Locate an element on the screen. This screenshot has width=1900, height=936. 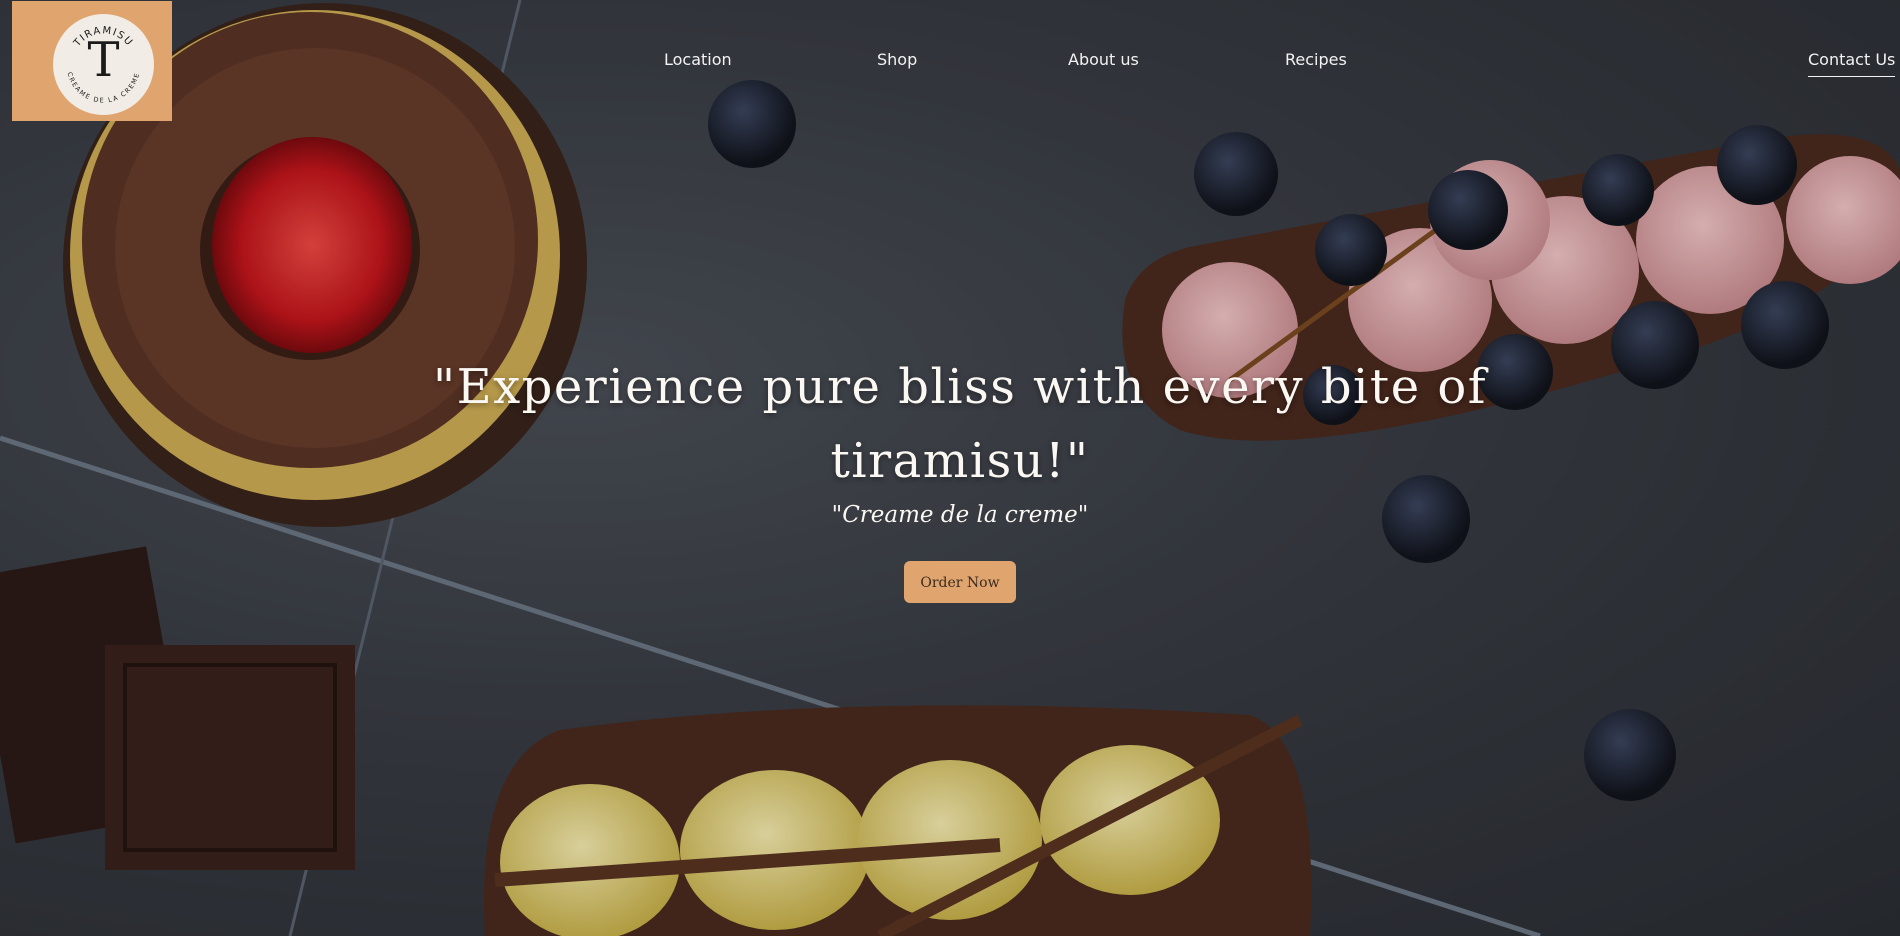
hero-headline-line2: tiramisu!" is located at coordinates (960, 461).